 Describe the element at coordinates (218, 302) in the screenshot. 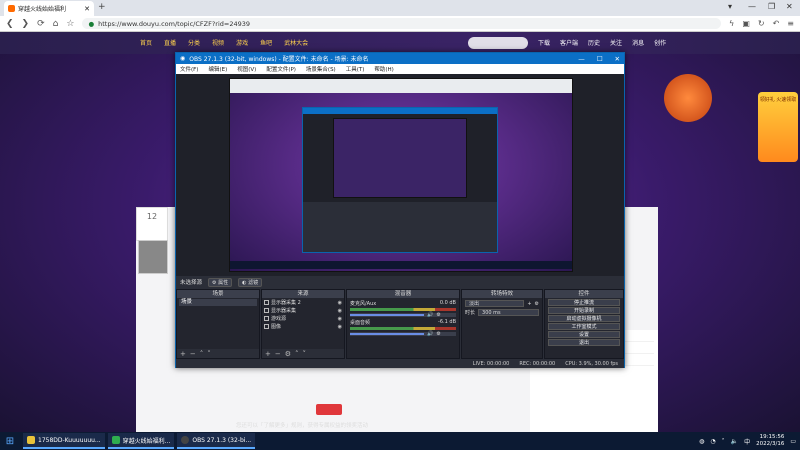

I see `scene-item: 场景` at that location.